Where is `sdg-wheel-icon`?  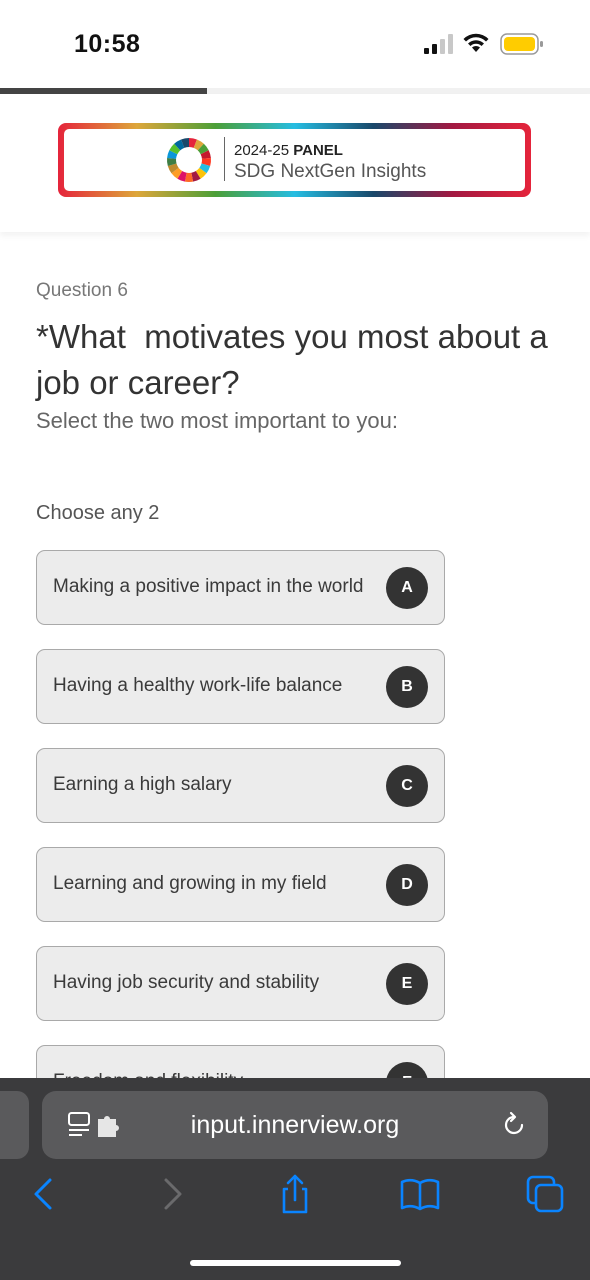
sdg-wheel-icon is located at coordinates (189, 160).